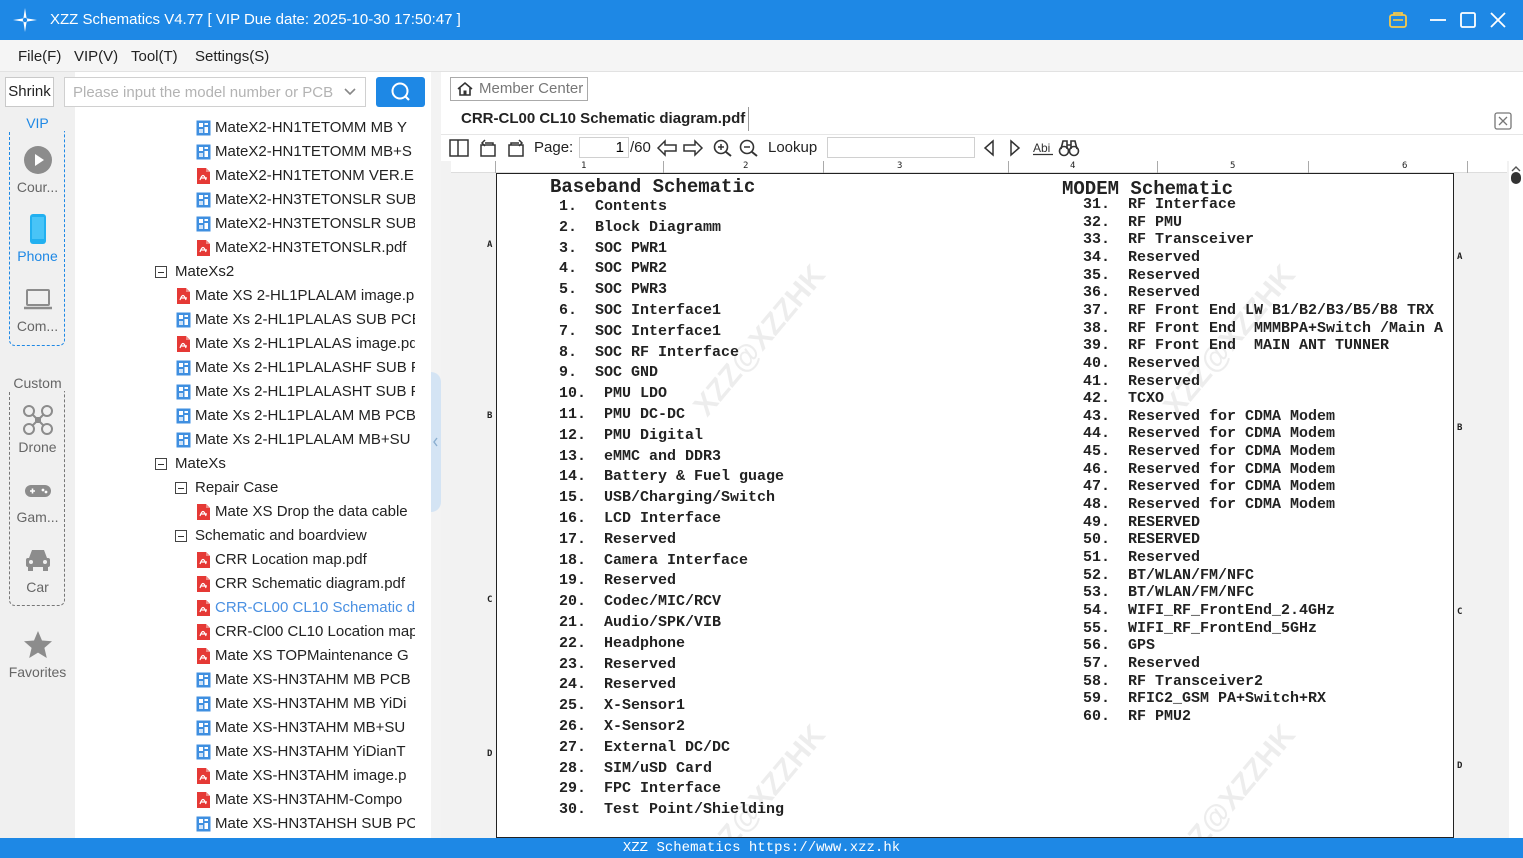 The width and height of the screenshot is (1523, 858). Describe the element at coordinates (649, 352) in the screenshot. I see `contents-entry: 8. SOC RF Interface` at that location.